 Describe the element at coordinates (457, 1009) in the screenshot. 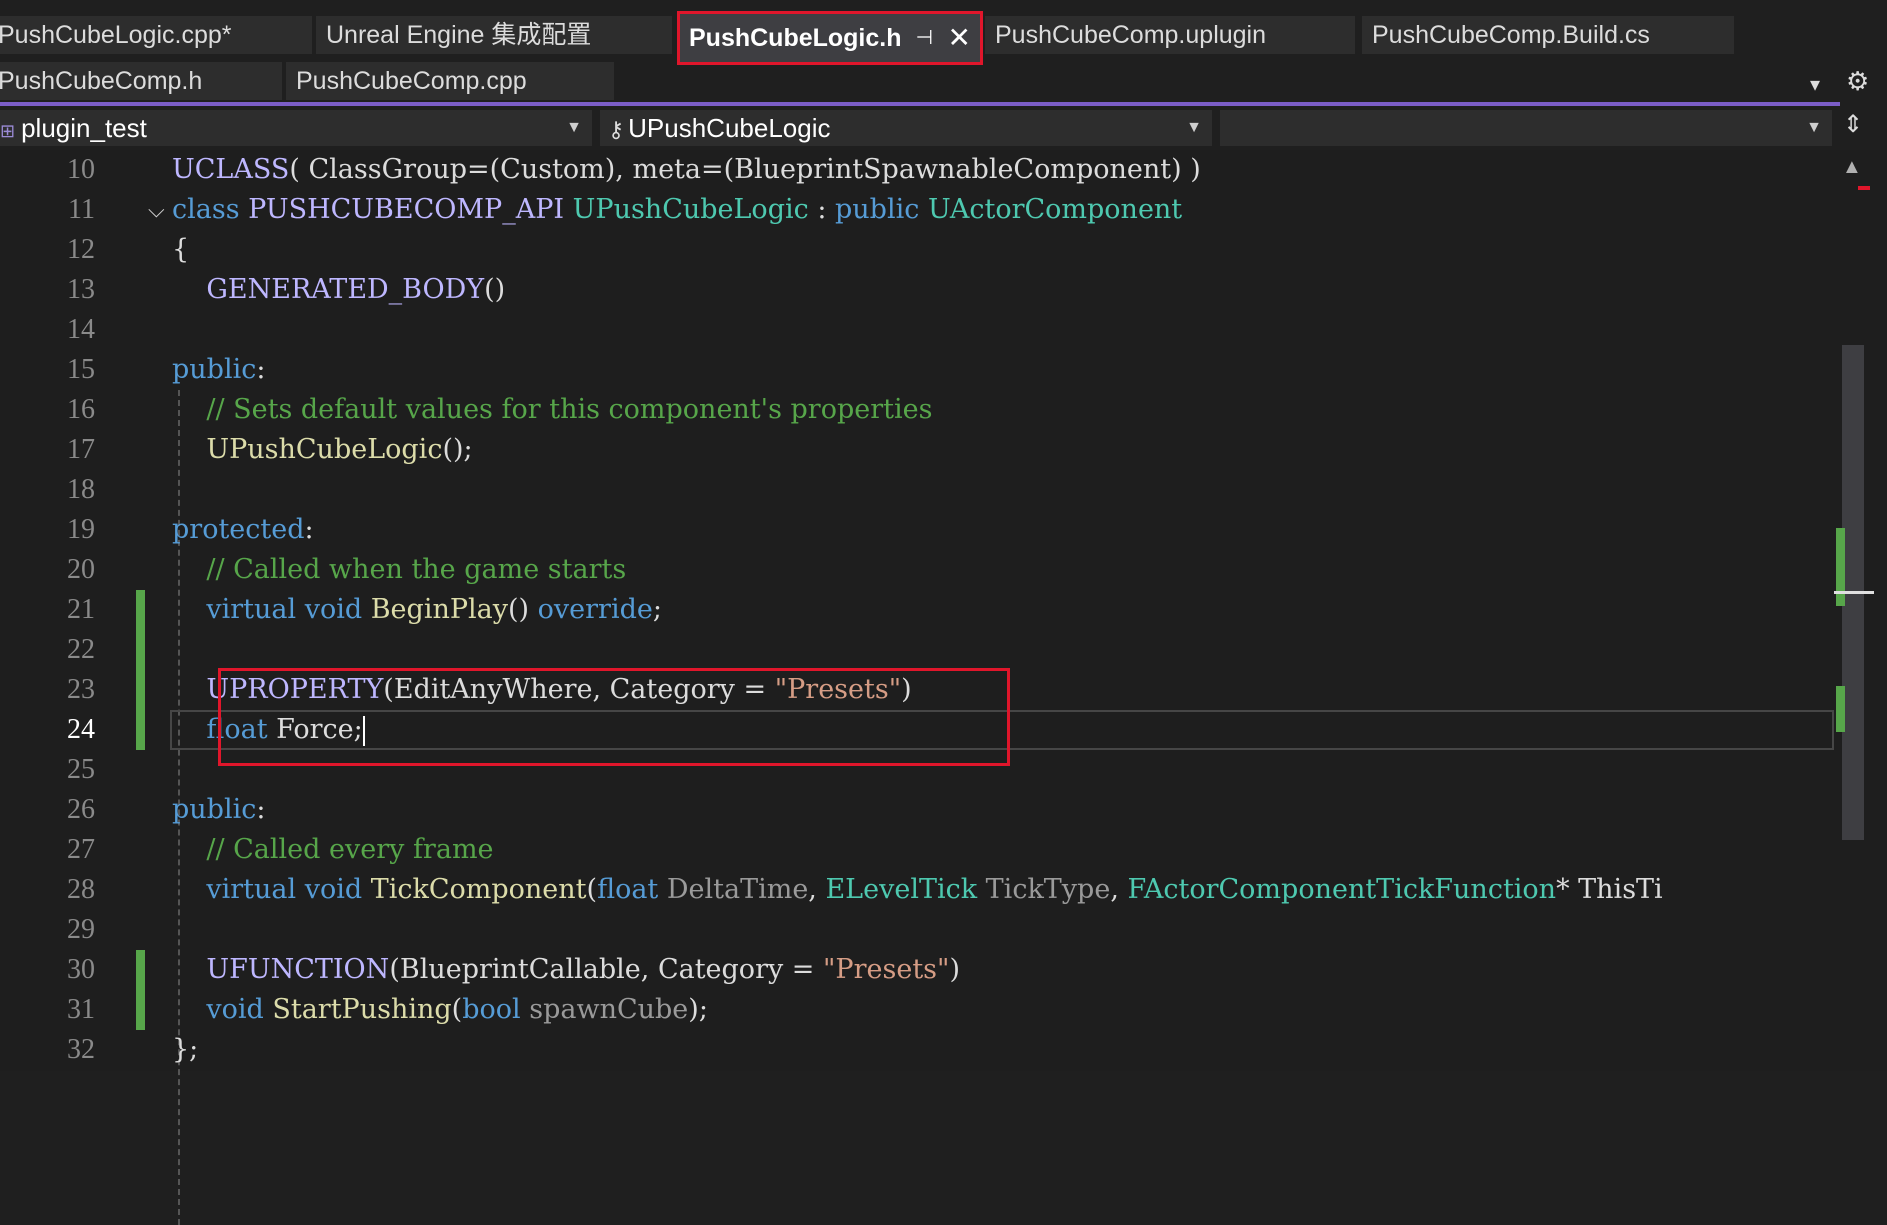

I see `code-text: void StartPushing(bool spawnCube);` at that location.